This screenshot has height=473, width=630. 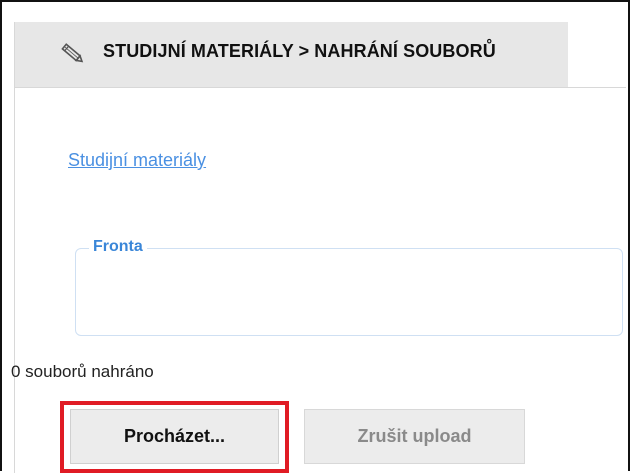 What do you see at coordinates (82, 371) in the screenshot?
I see `upload-status-text: 0 souborů nahráno` at bounding box center [82, 371].